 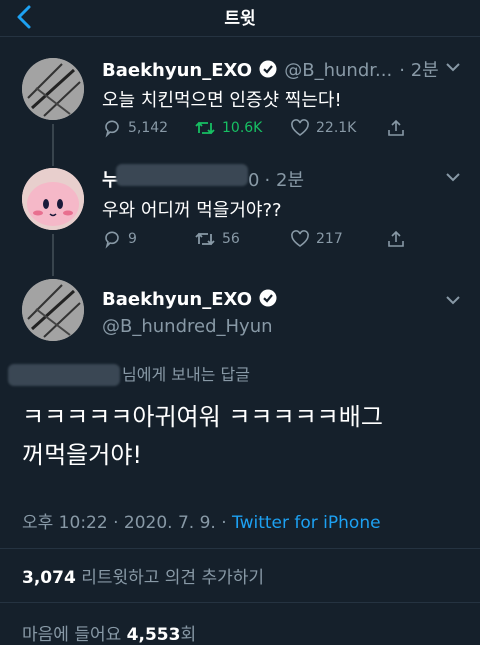 I want to click on retweet-button: 56, so click(x=217, y=239).